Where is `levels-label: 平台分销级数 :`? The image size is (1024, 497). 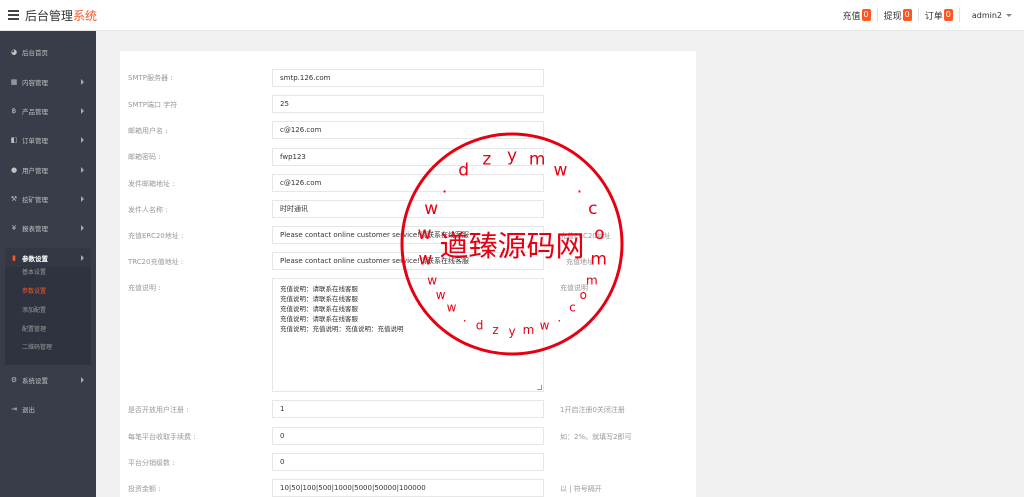 levels-label: 平台分销级数 : is located at coordinates (151, 463).